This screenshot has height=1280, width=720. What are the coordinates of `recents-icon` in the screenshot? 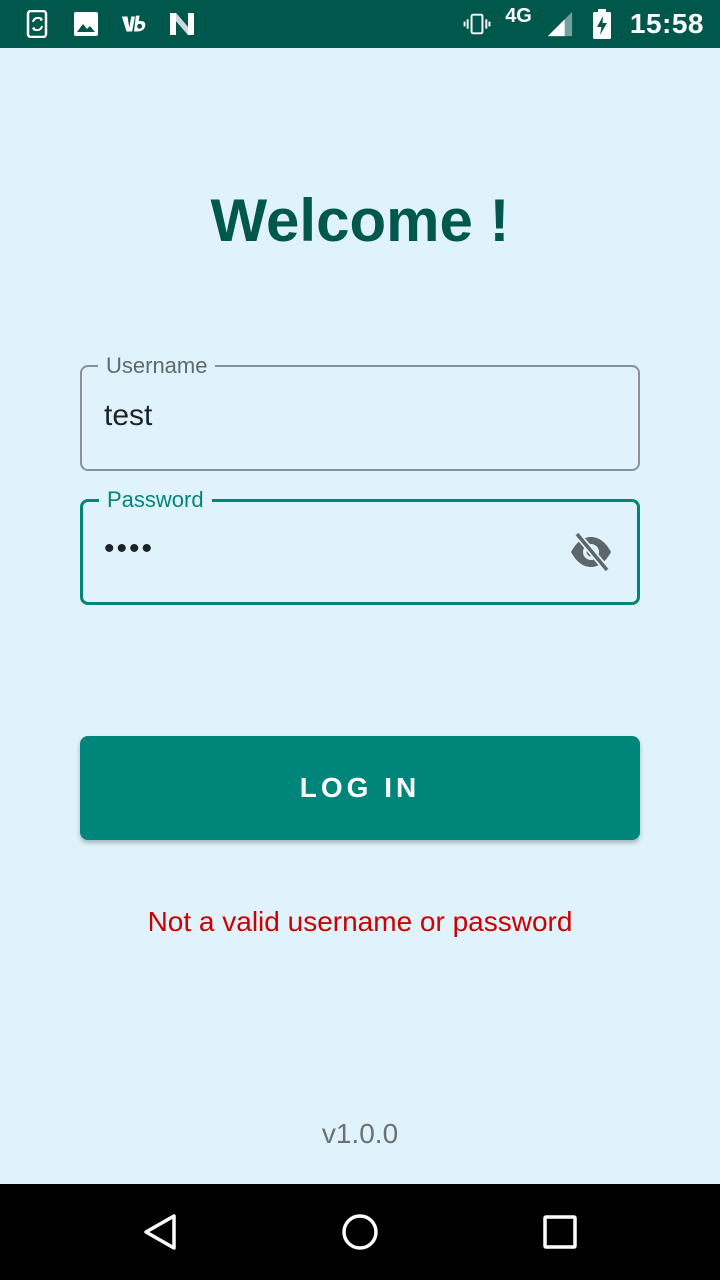 It's located at (560, 1232).